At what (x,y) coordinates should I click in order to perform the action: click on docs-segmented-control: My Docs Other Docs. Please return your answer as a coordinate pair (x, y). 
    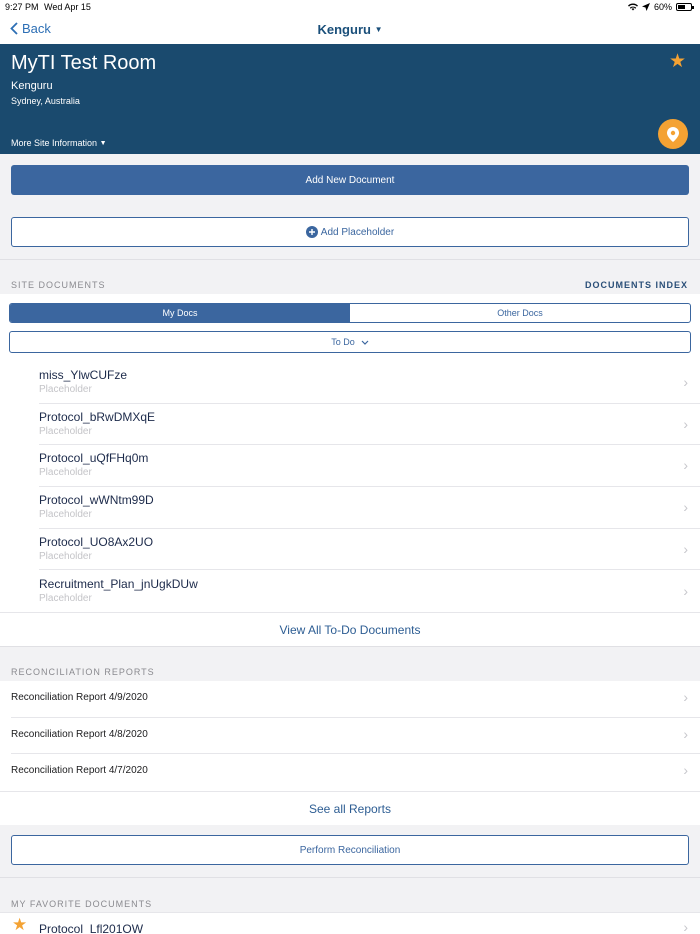
    Looking at the image, I should click on (350, 313).